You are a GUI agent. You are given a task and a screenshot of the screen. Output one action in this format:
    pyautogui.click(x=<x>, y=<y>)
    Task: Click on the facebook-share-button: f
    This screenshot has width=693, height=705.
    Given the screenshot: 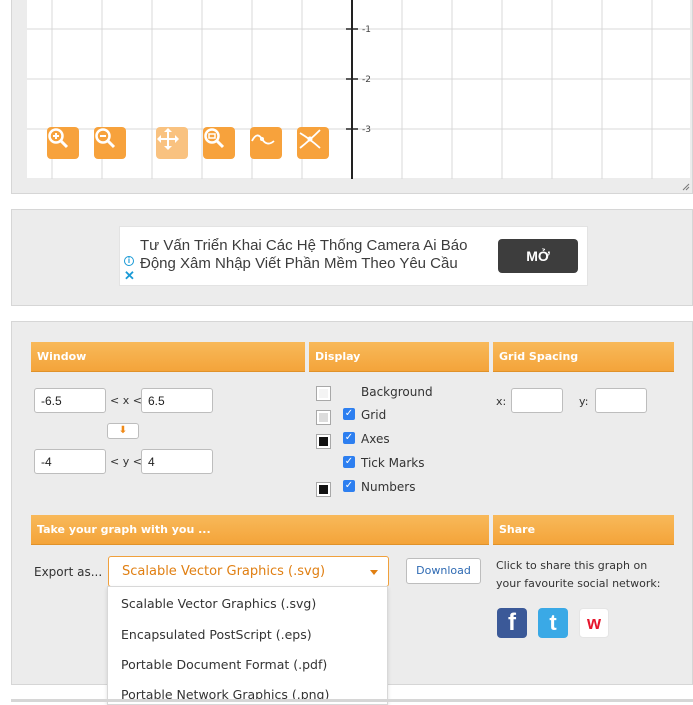 What is the action you would take?
    pyautogui.click(x=512, y=623)
    